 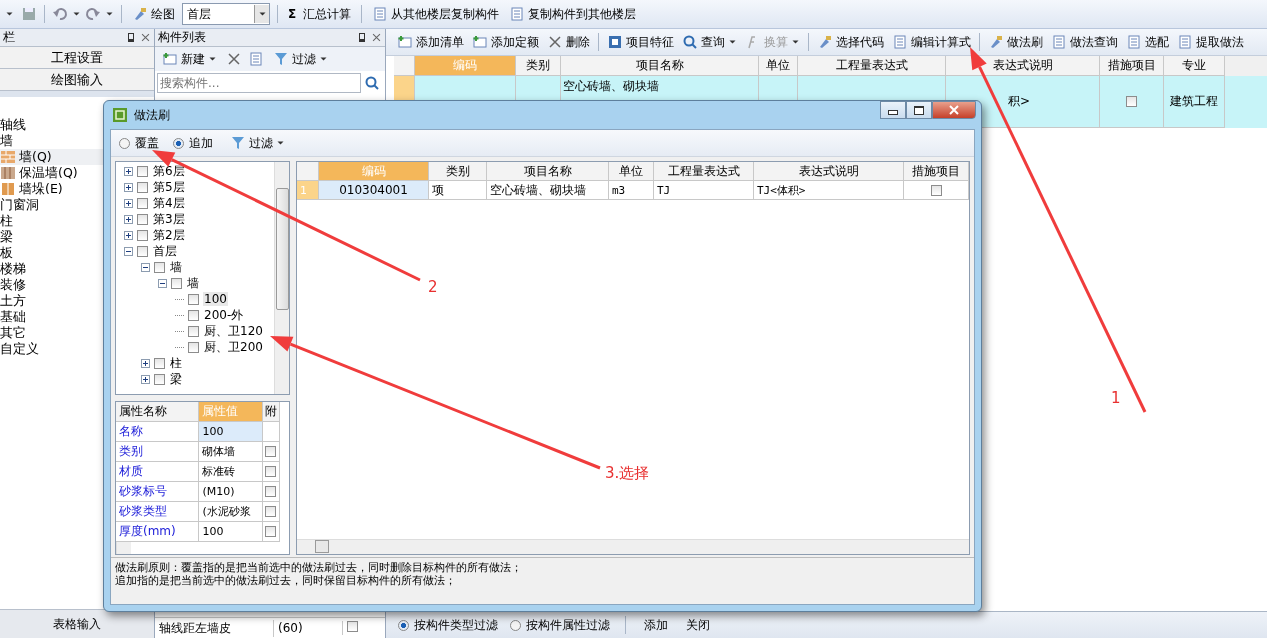 What do you see at coordinates (1015, 42) in the screenshot?
I see `toolbar-button: 做法刷` at bounding box center [1015, 42].